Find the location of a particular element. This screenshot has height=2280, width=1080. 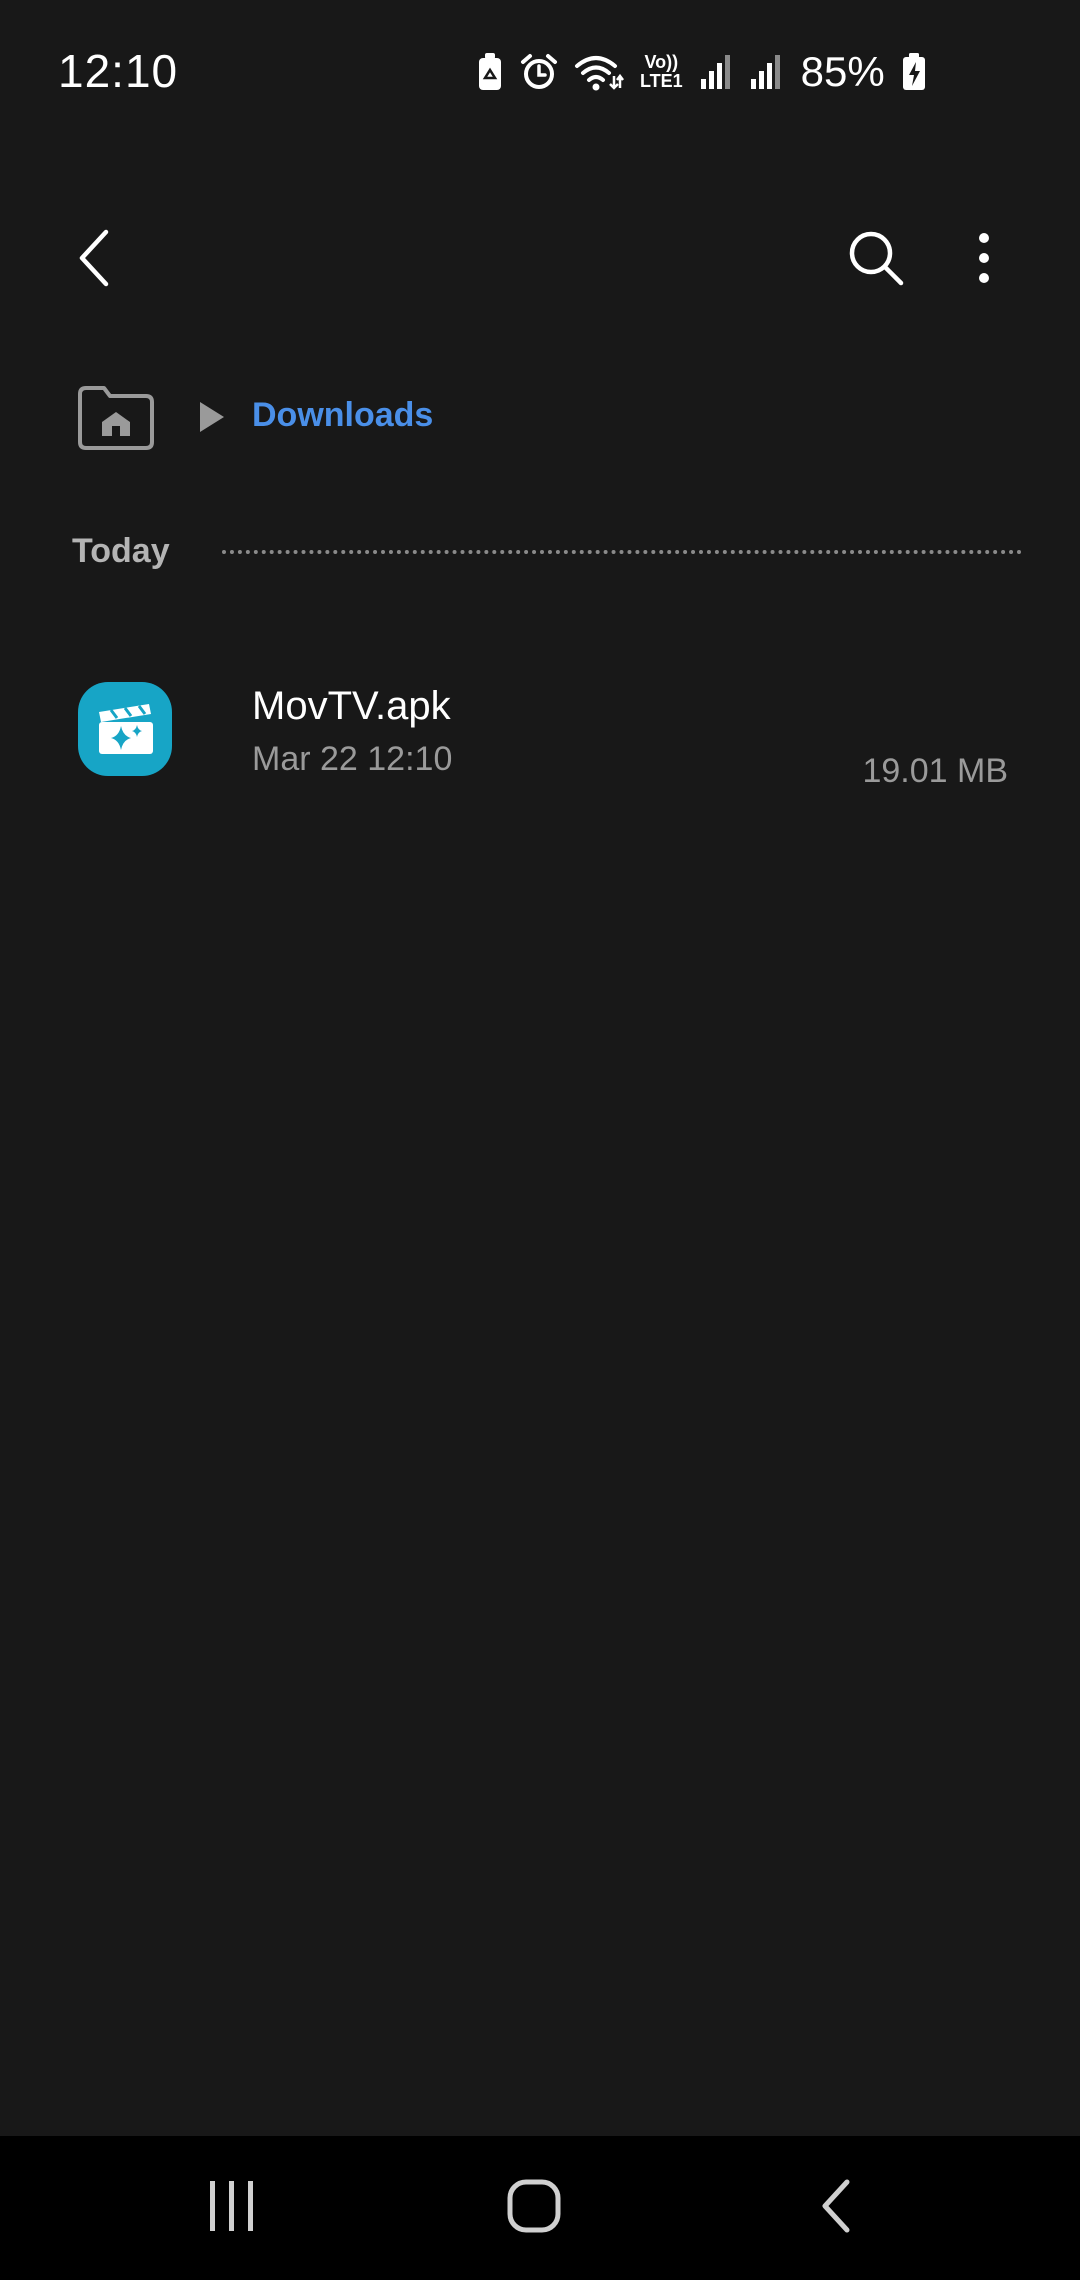

breadcrumb: Downloads is located at coordinates (540, 422).